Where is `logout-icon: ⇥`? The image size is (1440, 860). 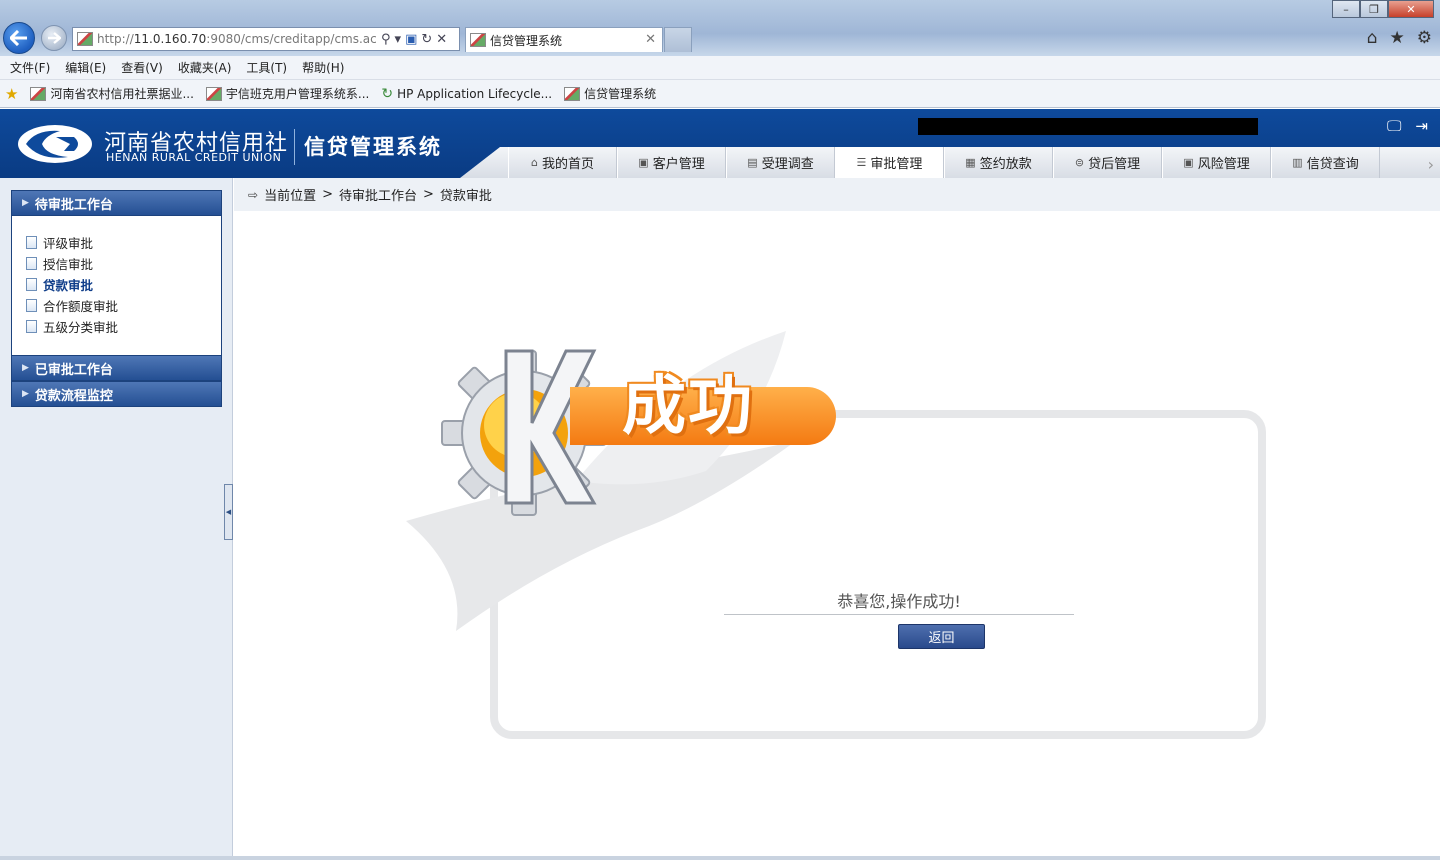 logout-icon: ⇥ is located at coordinates (1421, 126).